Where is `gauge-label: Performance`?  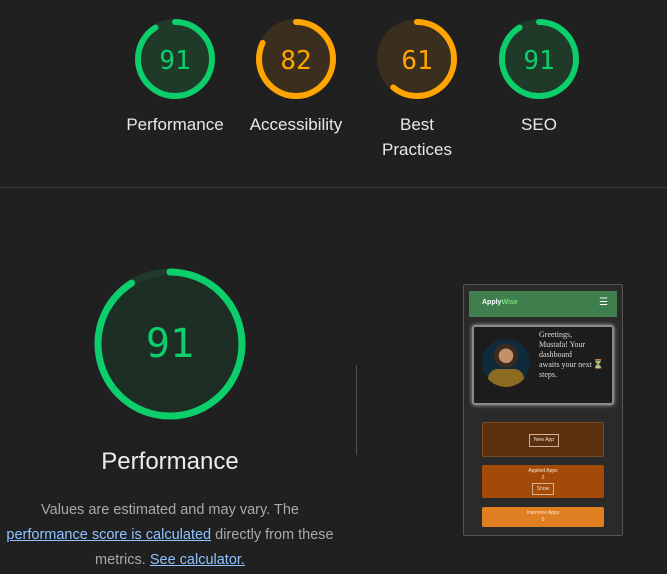 gauge-label: Performance is located at coordinates (175, 124).